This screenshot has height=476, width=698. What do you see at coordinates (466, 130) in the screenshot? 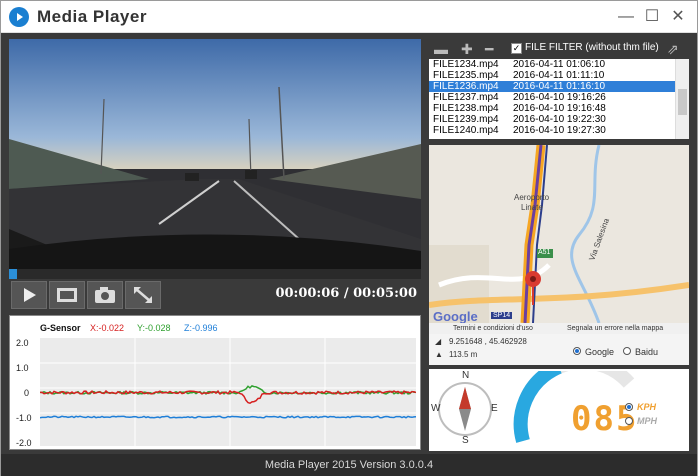
I see `file-name: FILE1240.mp4` at bounding box center [466, 130].